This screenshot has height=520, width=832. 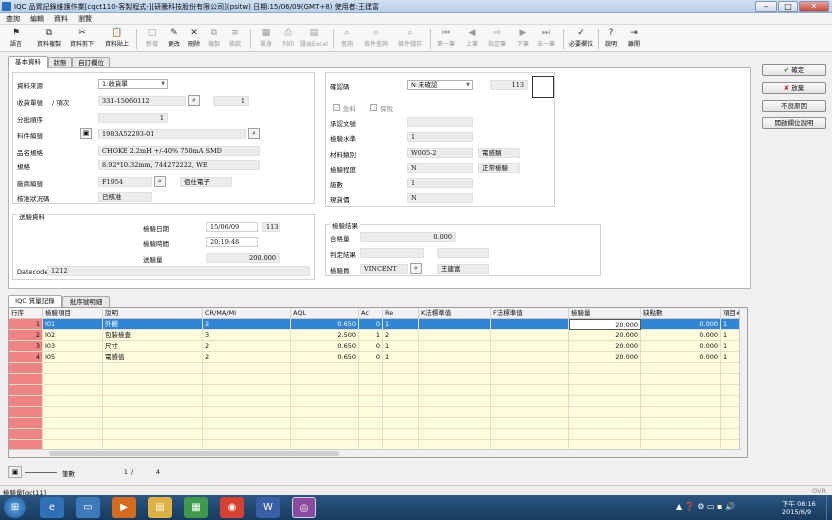 I want to click on tab-lot-serial: 批序號明細, so click(x=86, y=301).